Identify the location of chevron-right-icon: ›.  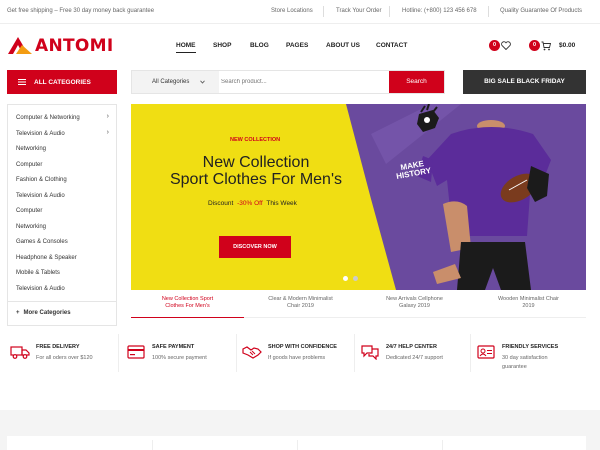
(107, 132).